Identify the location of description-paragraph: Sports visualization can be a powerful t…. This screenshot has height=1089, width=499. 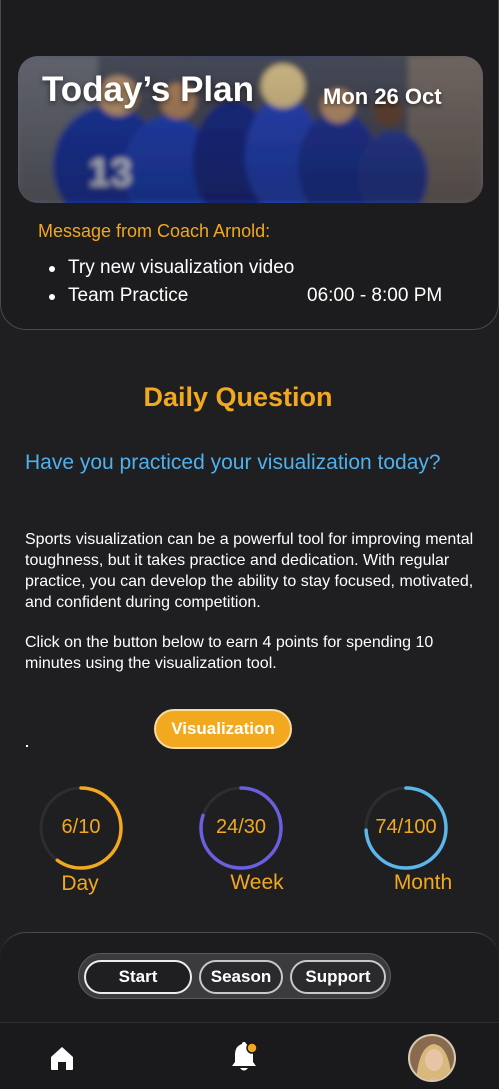
(249, 571).